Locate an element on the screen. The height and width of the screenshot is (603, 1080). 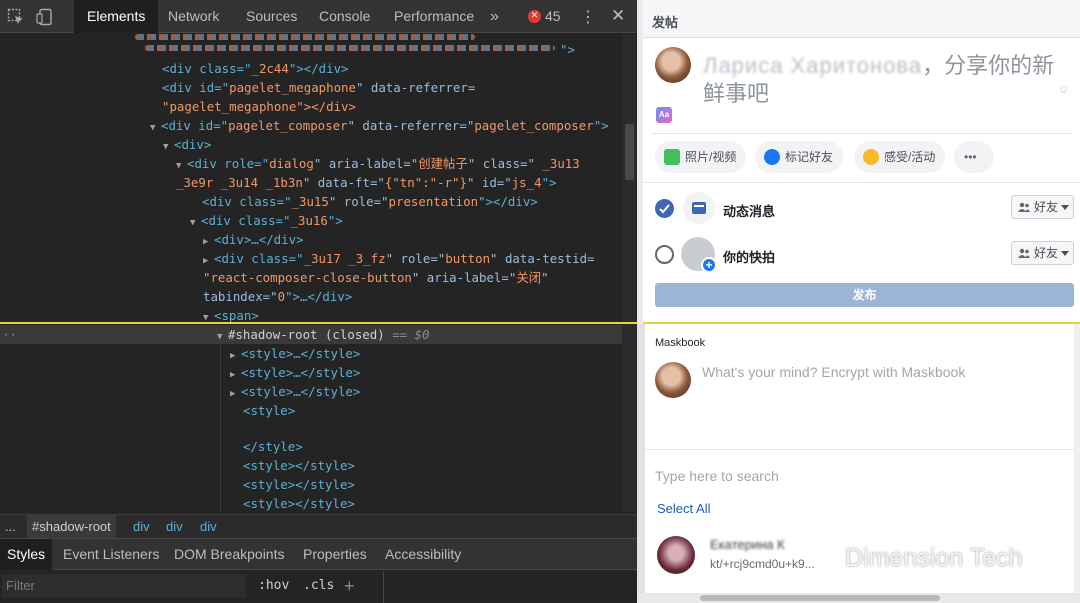
dom-node-cont: "pagelet_megaphone"></div> is located at coordinates (259, 106).